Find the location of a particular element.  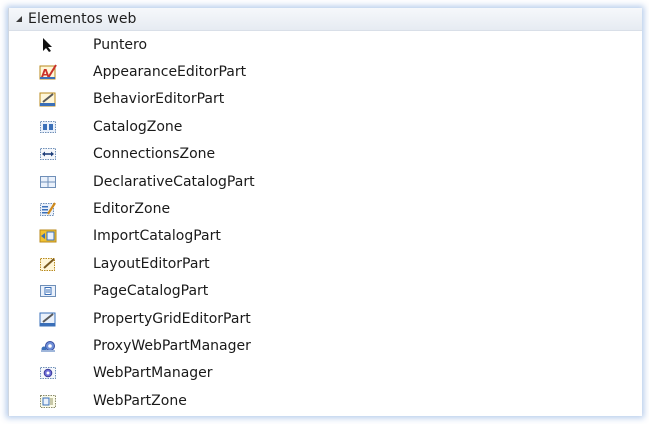

page-catalog-part-icon is located at coordinates (48, 291).